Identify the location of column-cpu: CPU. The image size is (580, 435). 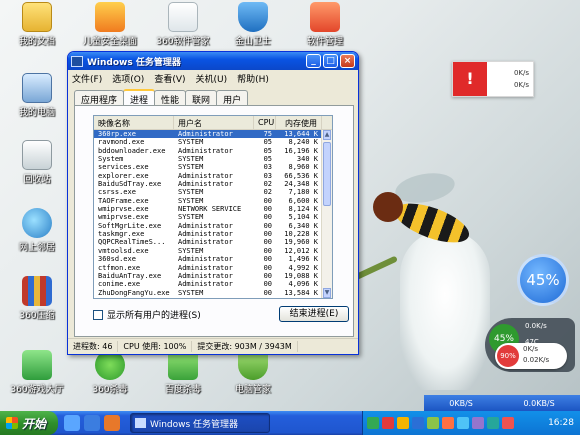
(265, 122).